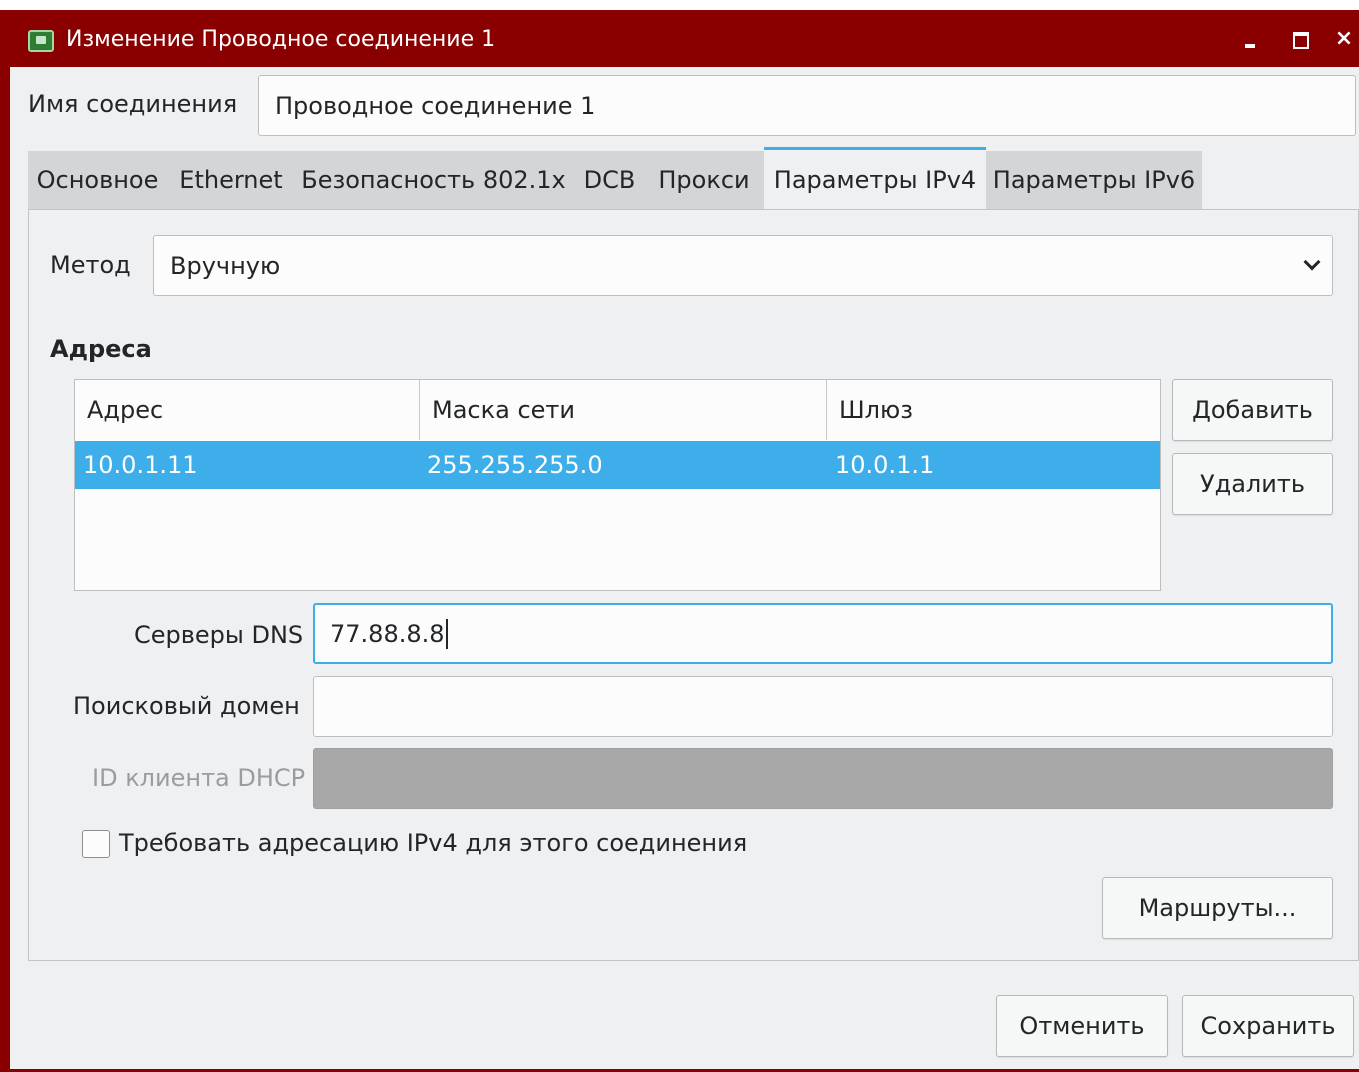  Describe the element at coordinates (993, 410) in the screenshot. I see `column-header-gateway: Шлюз` at that location.